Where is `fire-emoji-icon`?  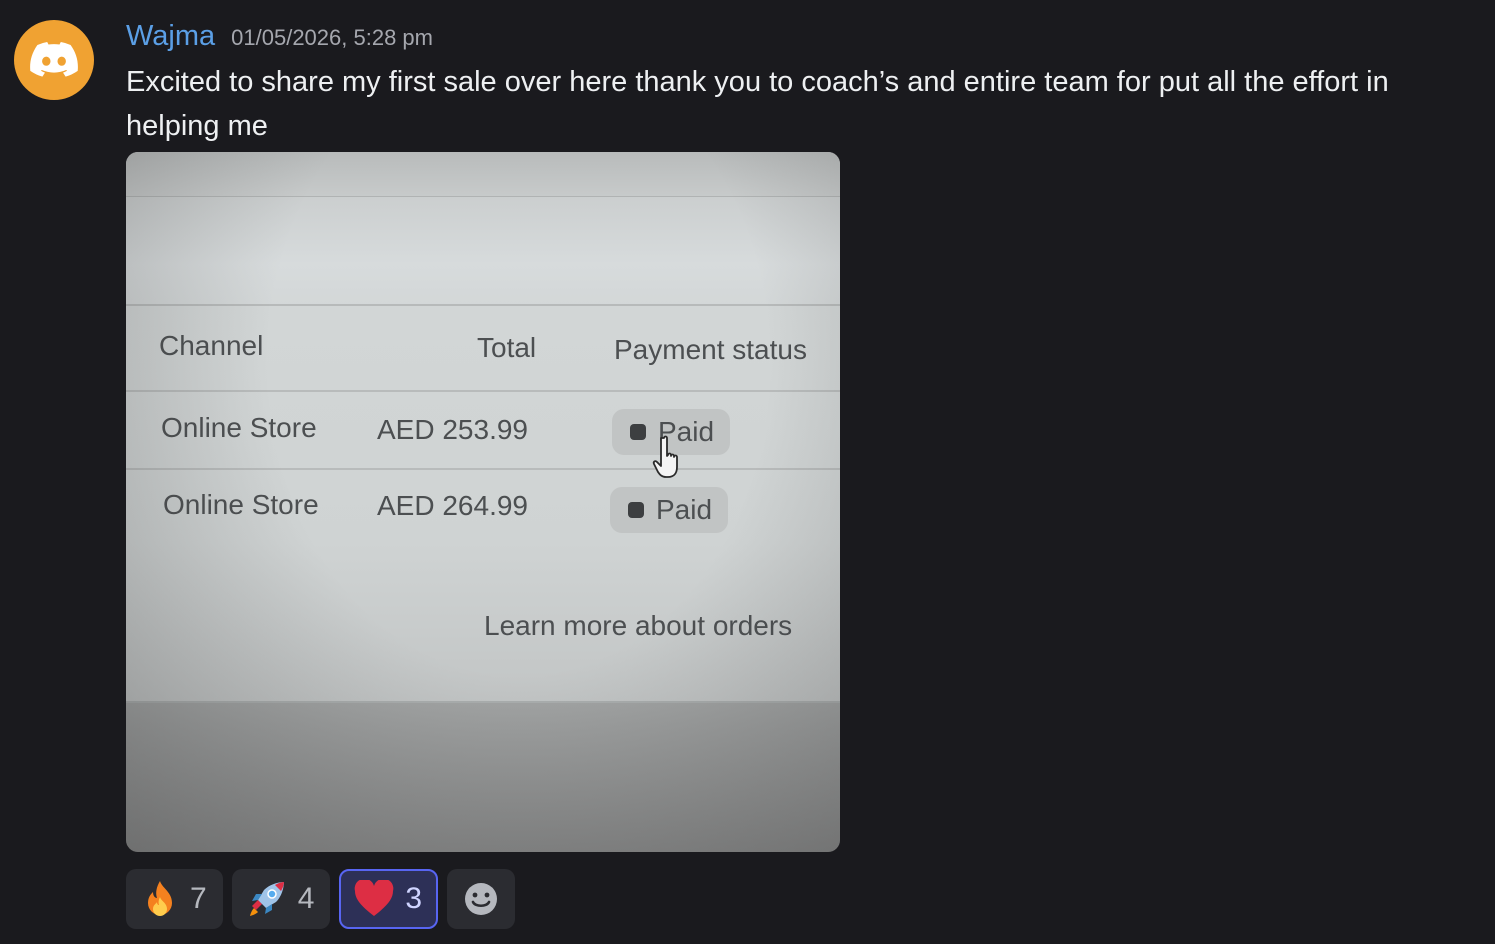 fire-emoji-icon is located at coordinates (160, 898).